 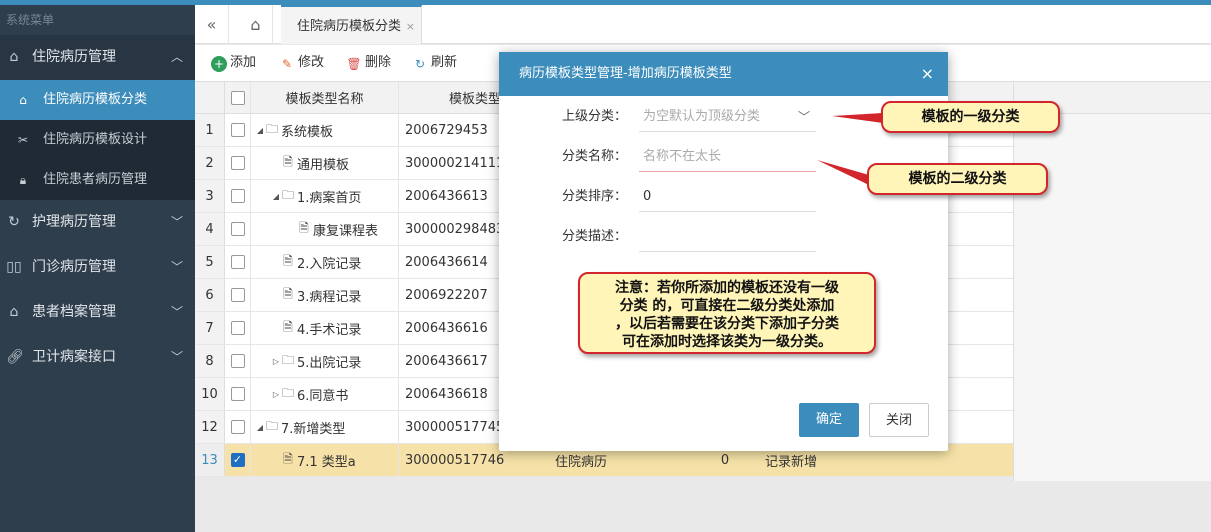 I want to click on sidebar-group-outpatient: ▯▯ 门诊病历管理 ﹀, so click(x=97, y=267).